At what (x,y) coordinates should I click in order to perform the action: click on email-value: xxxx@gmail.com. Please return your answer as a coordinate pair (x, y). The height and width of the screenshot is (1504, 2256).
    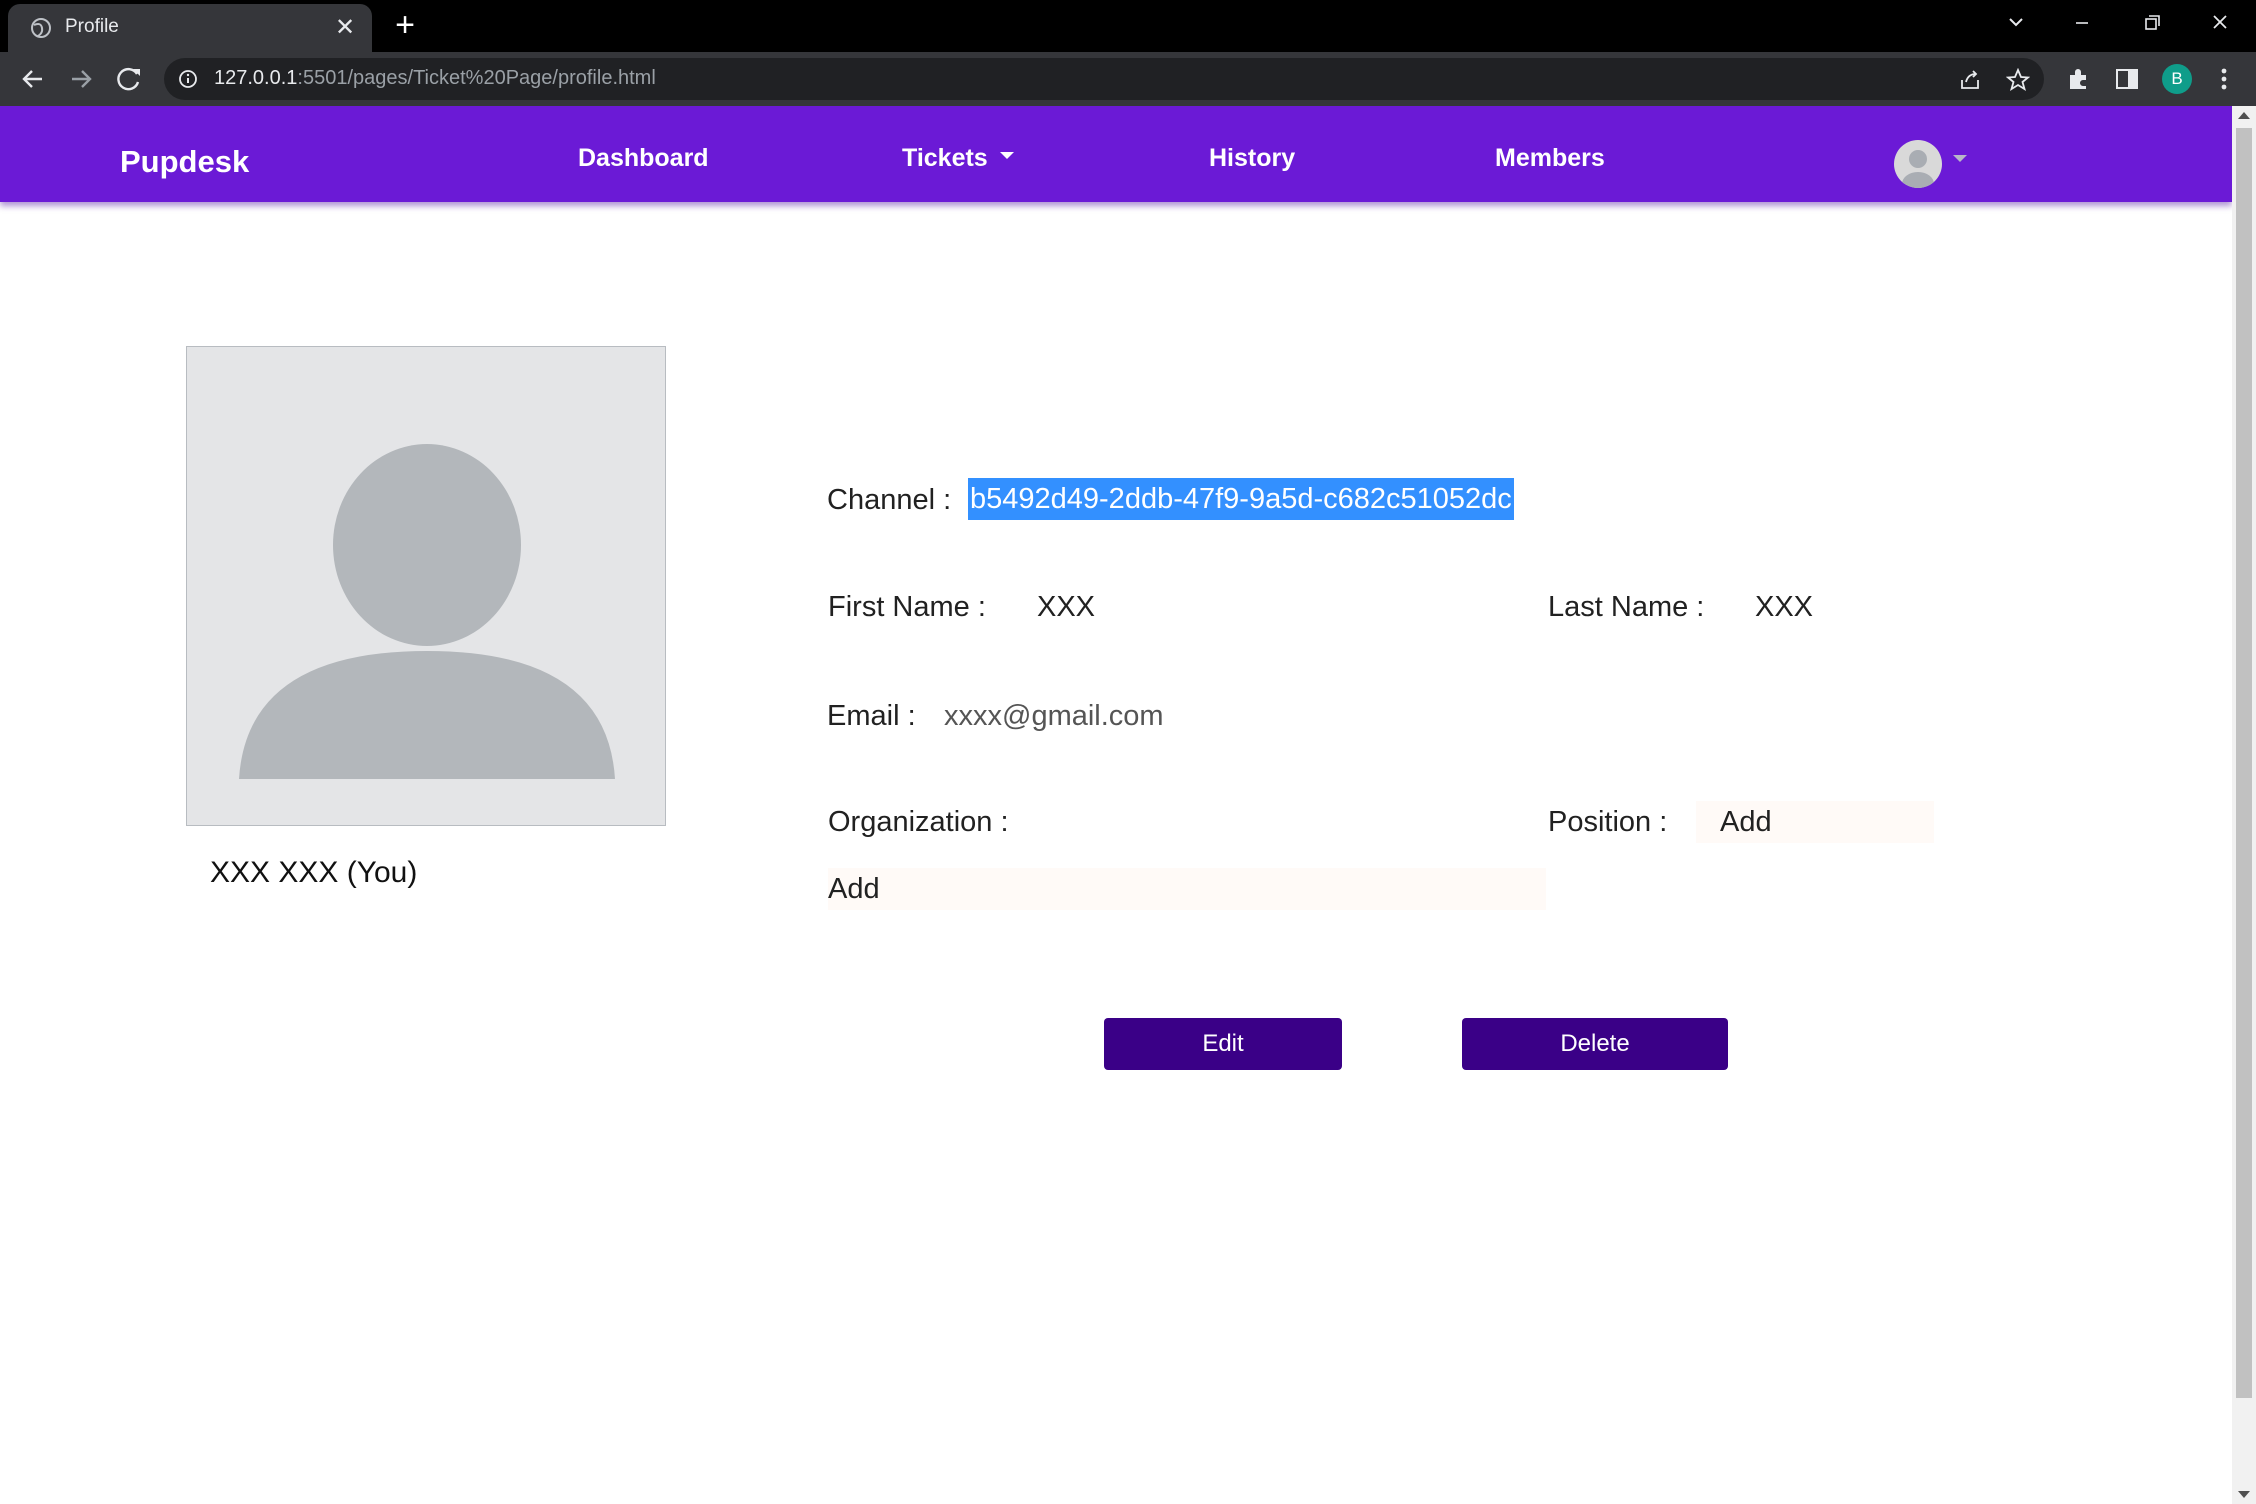
    Looking at the image, I should click on (1054, 716).